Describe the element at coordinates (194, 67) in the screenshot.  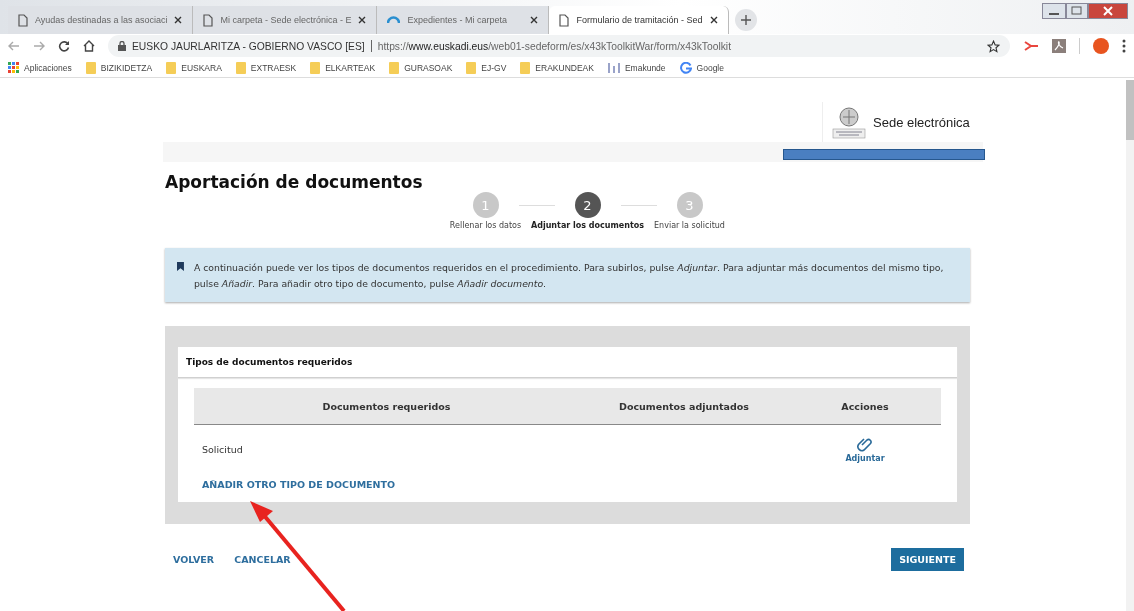
I see `bookmark: EUSKARA` at that location.